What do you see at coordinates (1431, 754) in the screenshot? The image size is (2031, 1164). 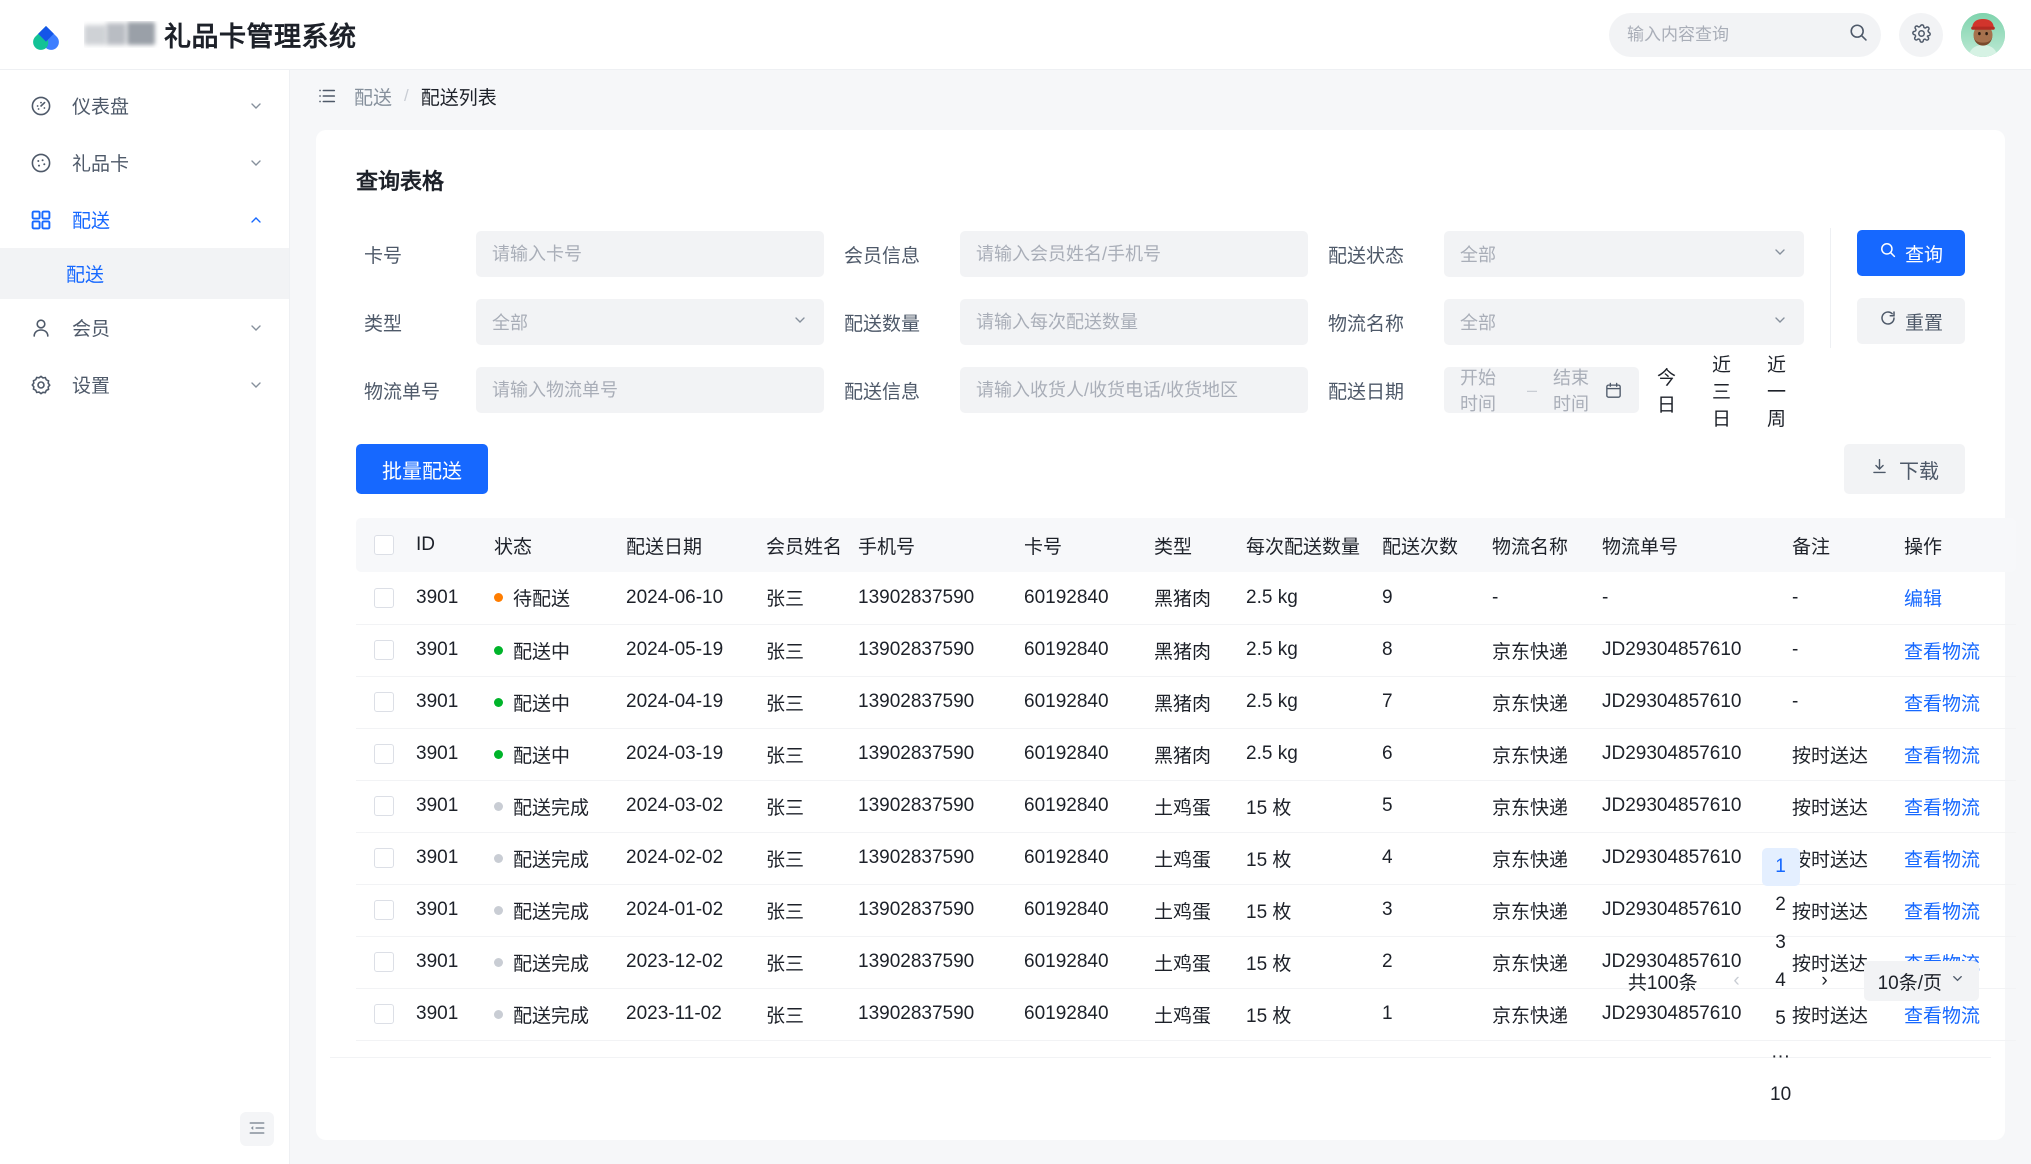 I see `cell-times: 6` at bounding box center [1431, 754].